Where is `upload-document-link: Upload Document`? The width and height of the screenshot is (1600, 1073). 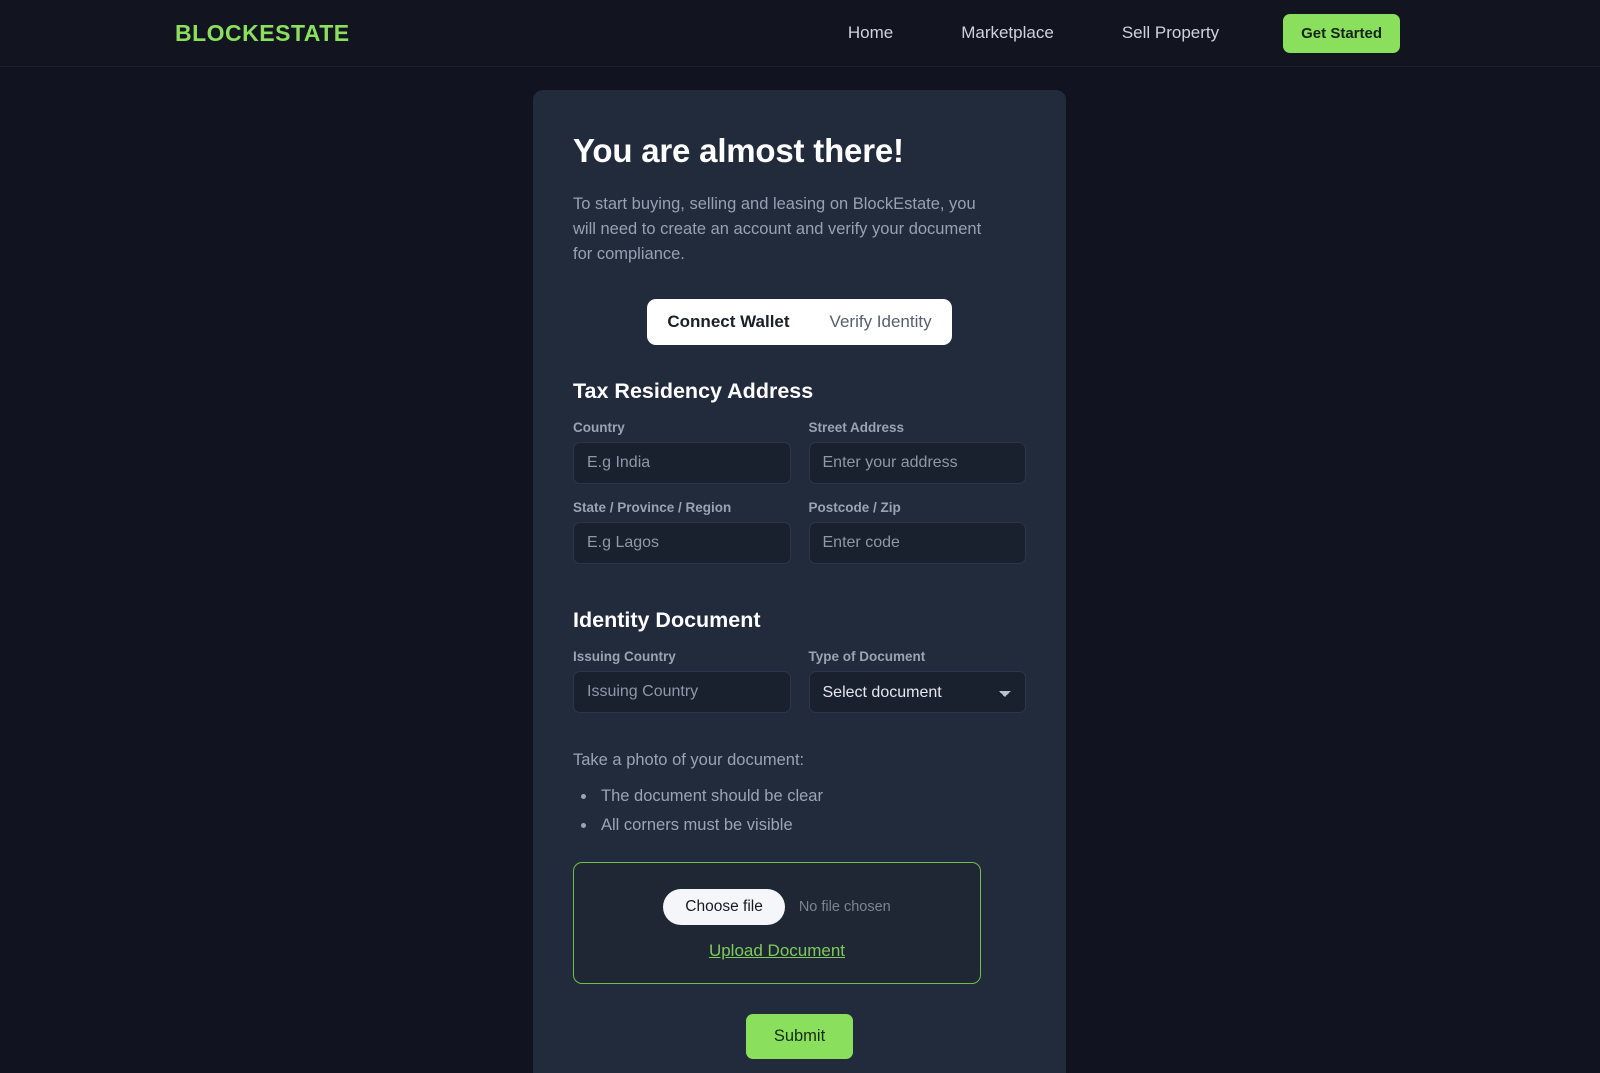
upload-document-link: Upload Document is located at coordinates (777, 951).